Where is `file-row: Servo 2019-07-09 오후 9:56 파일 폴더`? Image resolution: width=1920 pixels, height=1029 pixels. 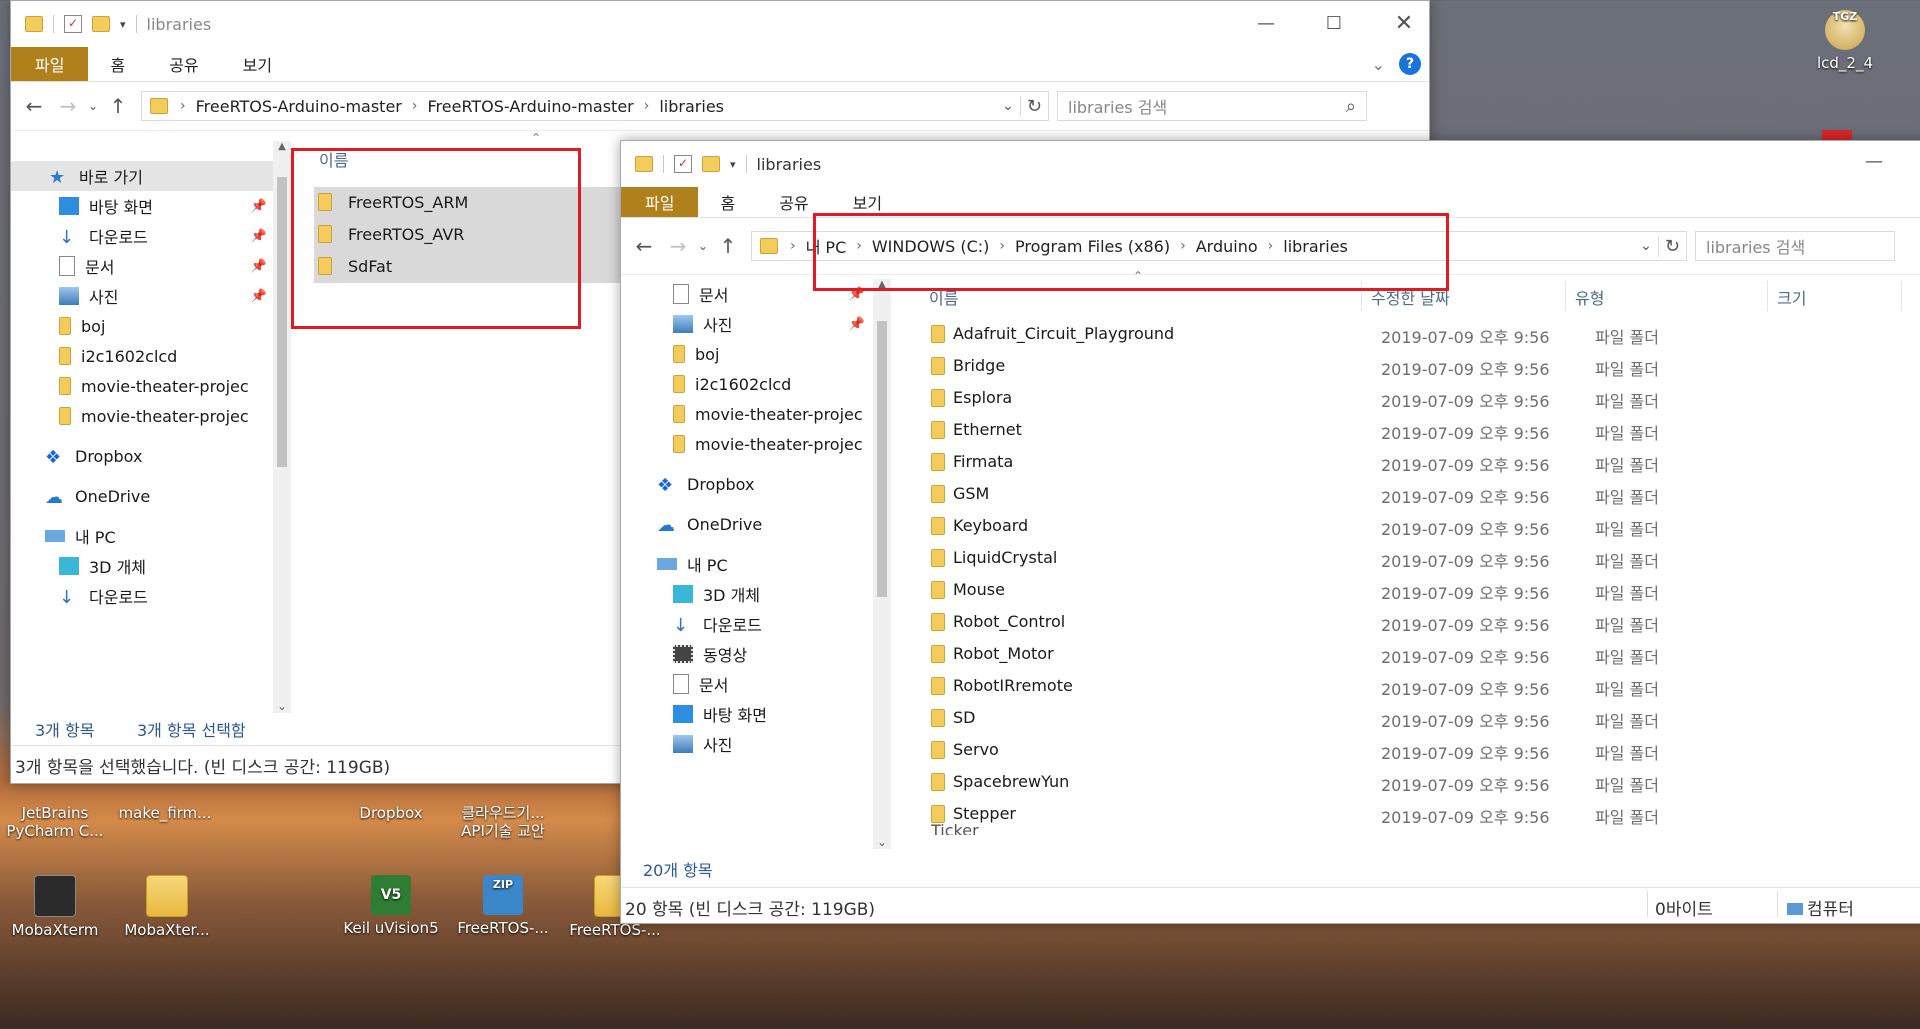 file-row: Servo 2019-07-09 오후 9:56 파일 폴더 is located at coordinates (1401, 750).